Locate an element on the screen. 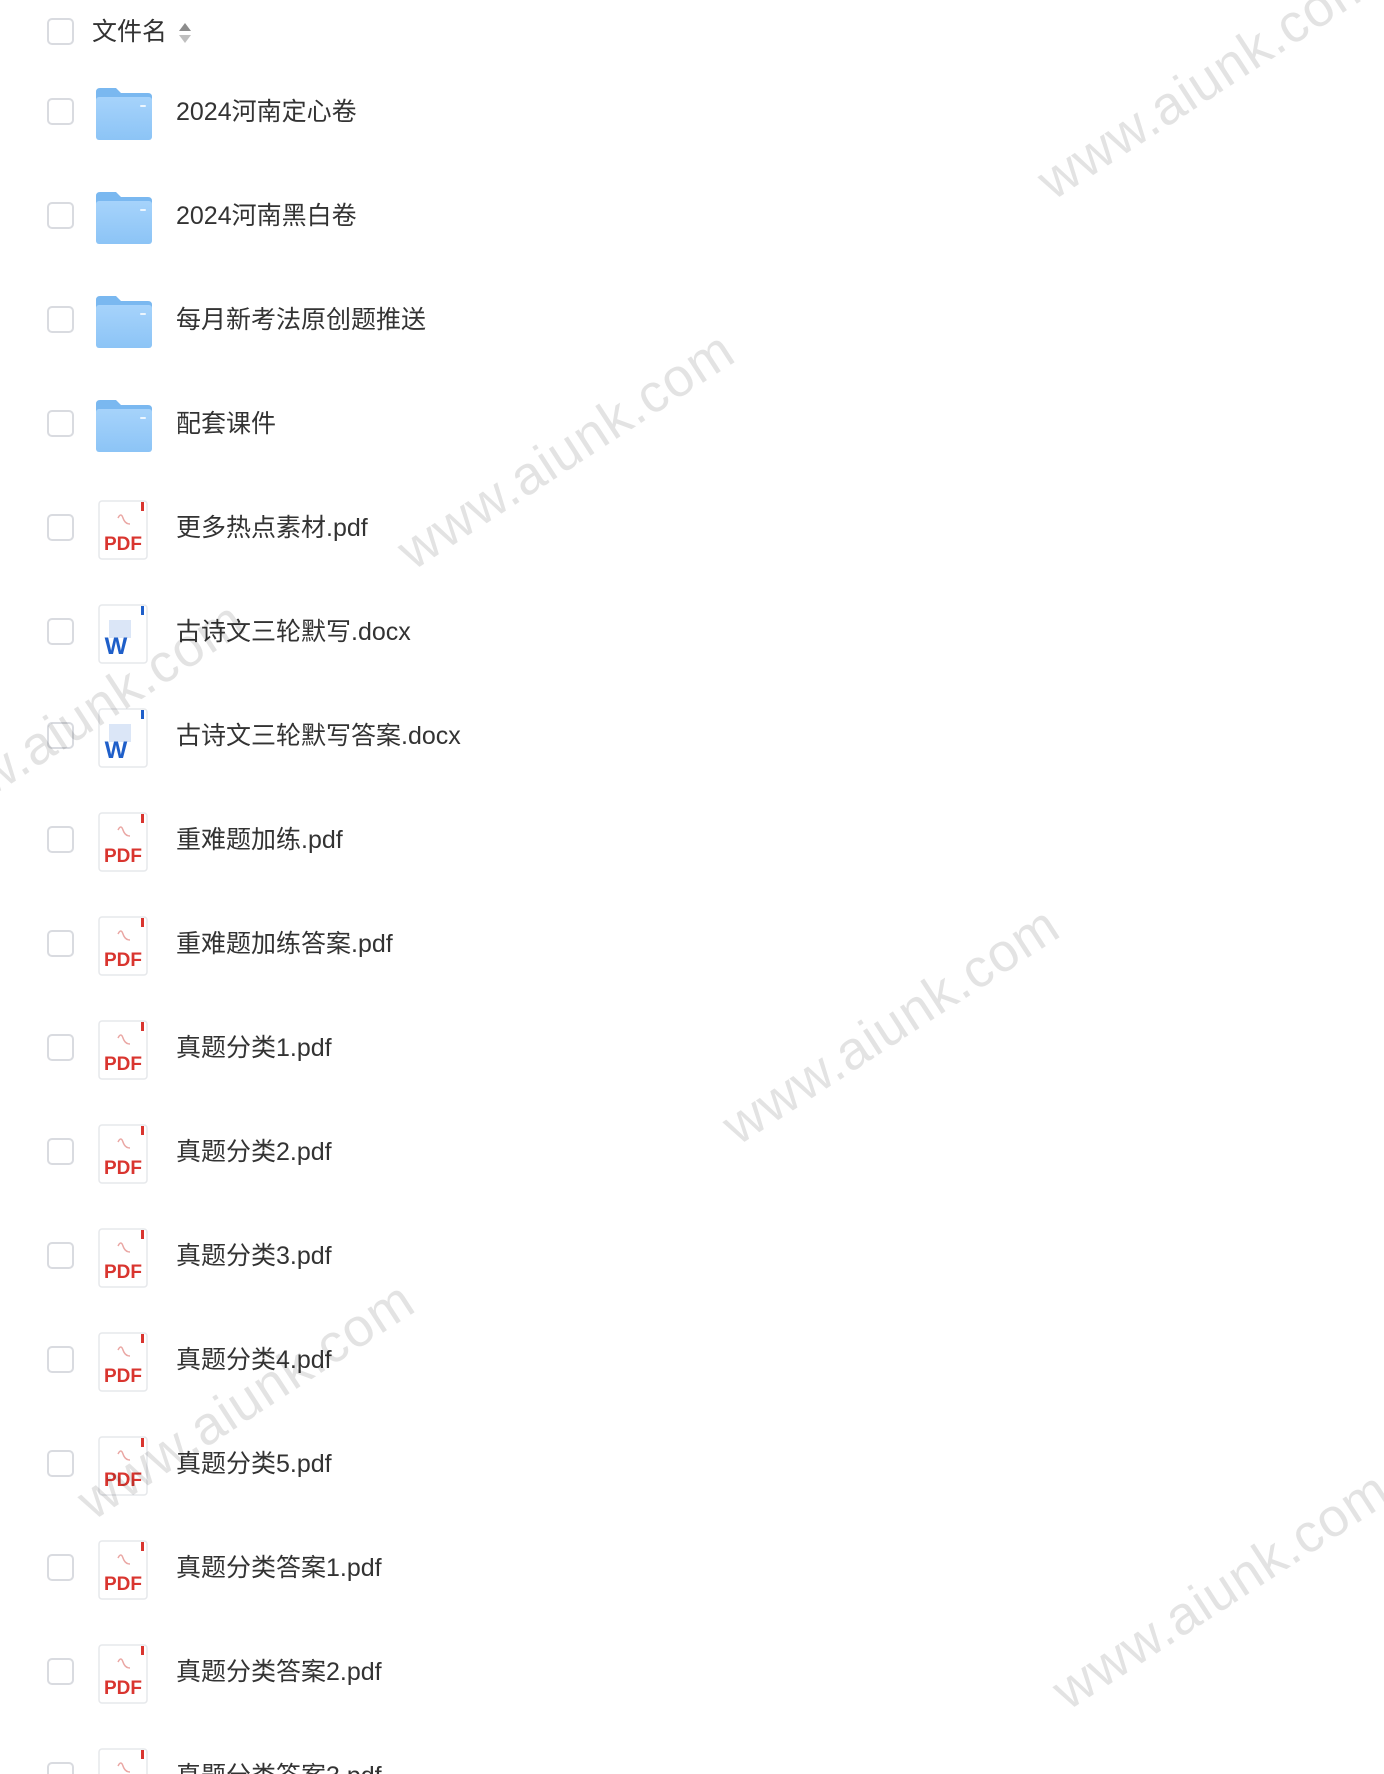 This screenshot has width=1384, height=1774. file-name: 真题分类4.pdf is located at coordinates (254, 1360).